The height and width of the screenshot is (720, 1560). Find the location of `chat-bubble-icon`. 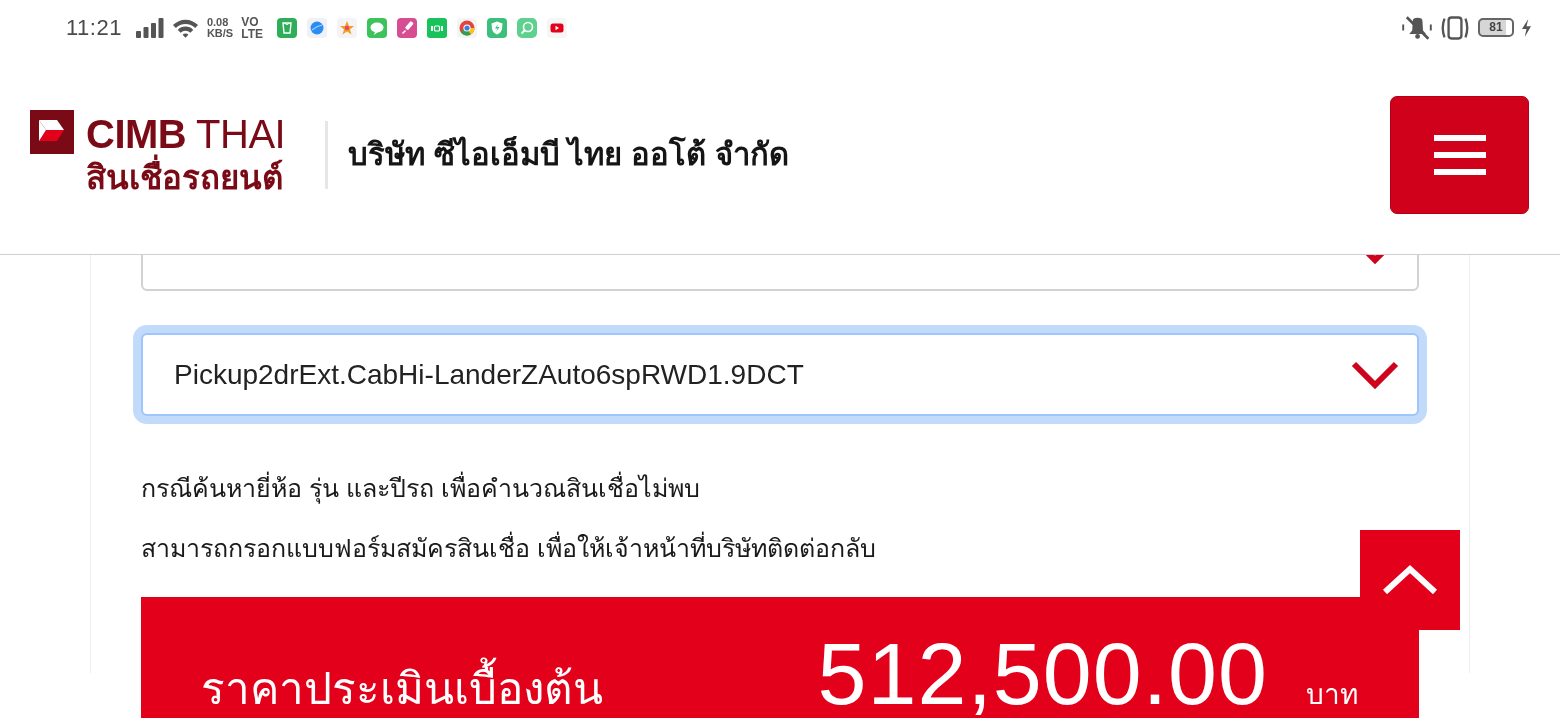

chat-bubble-icon is located at coordinates (377, 27).